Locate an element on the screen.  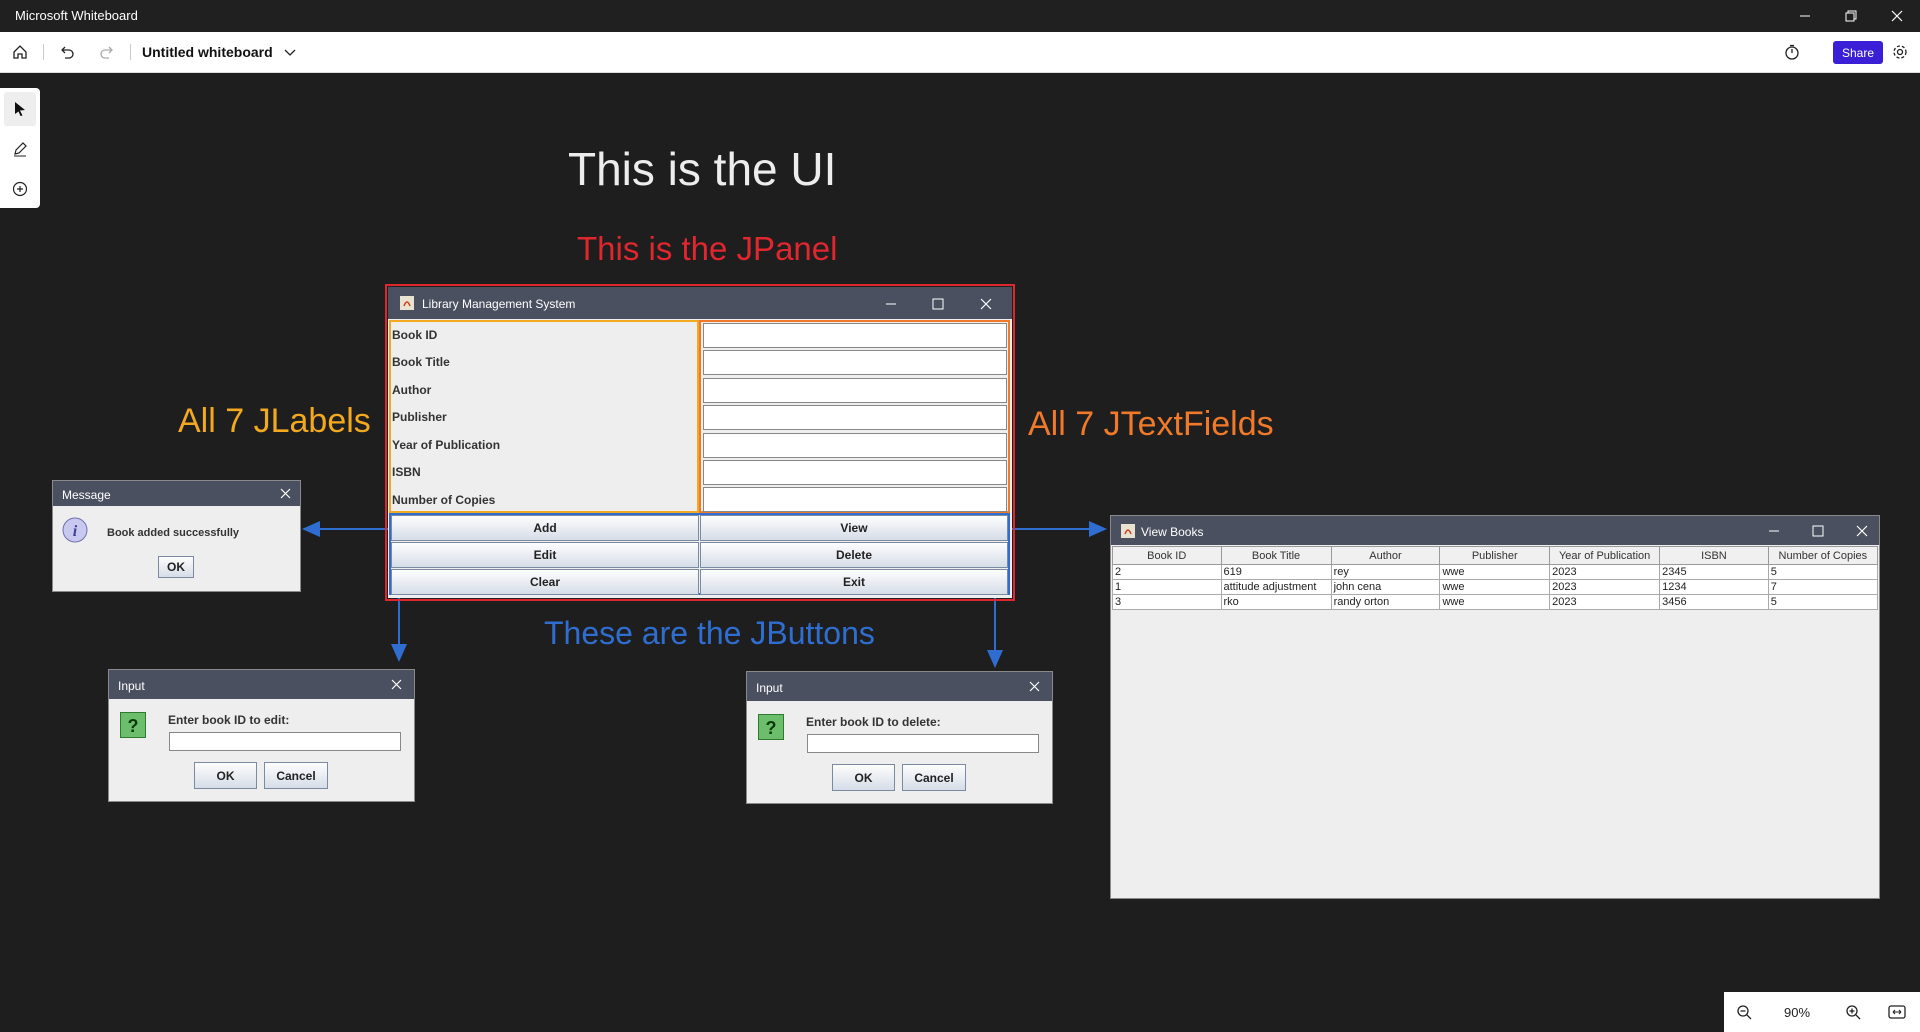
edit-button: Edit is located at coordinates (545, 555).